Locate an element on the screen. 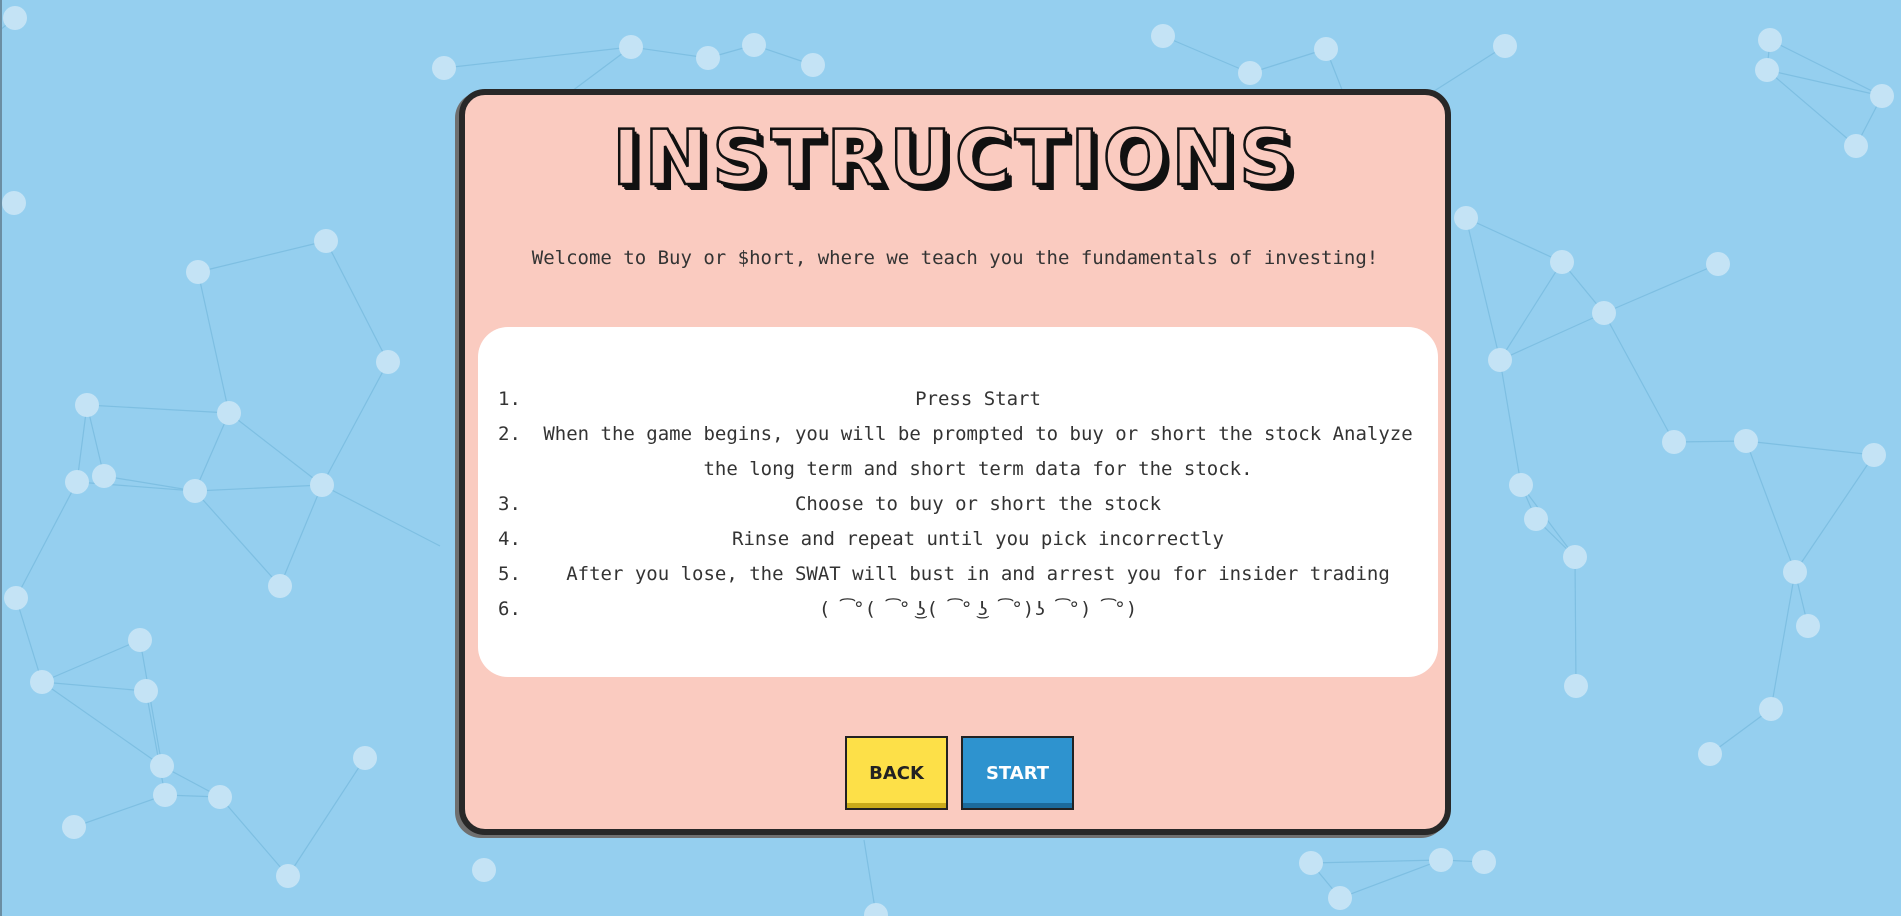  step-number: 5. is located at coordinates (509, 574).